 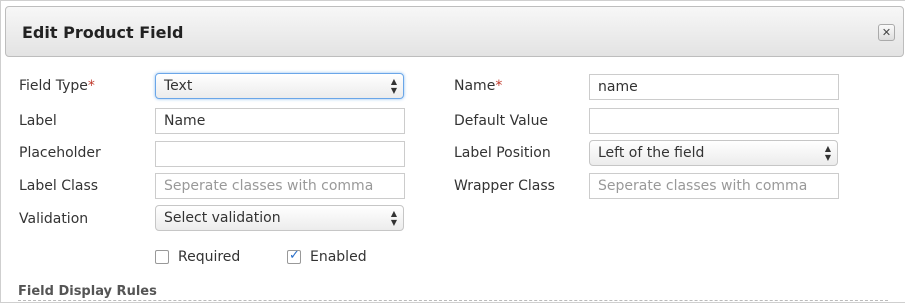 I want to click on required-checkbox-label: Required, so click(x=209, y=257).